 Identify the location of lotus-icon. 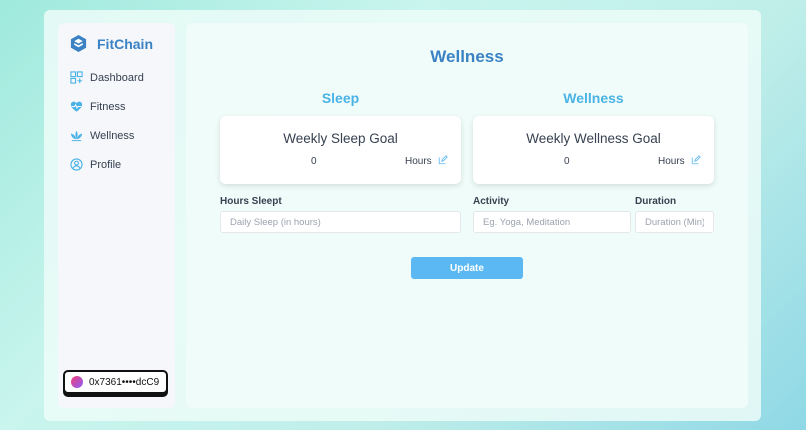
(76, 136).